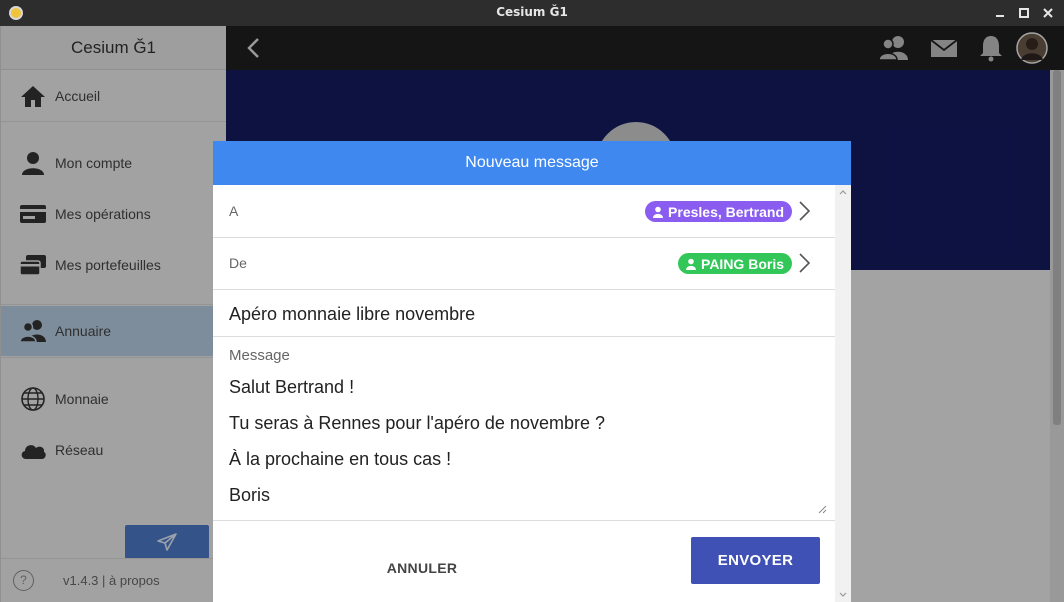 This screenshot has width=1064, height=602. I want to click on send-button: ENVOYER, so click(755, 560).